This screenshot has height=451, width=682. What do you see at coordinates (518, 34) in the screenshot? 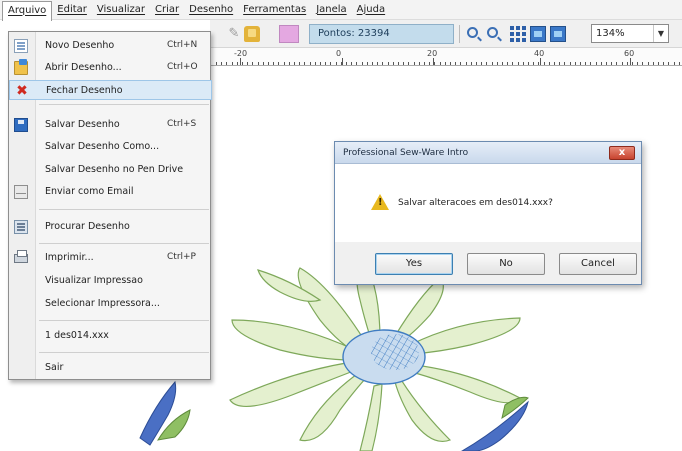
I see `grid-icon` at bounding box center [518, 34].